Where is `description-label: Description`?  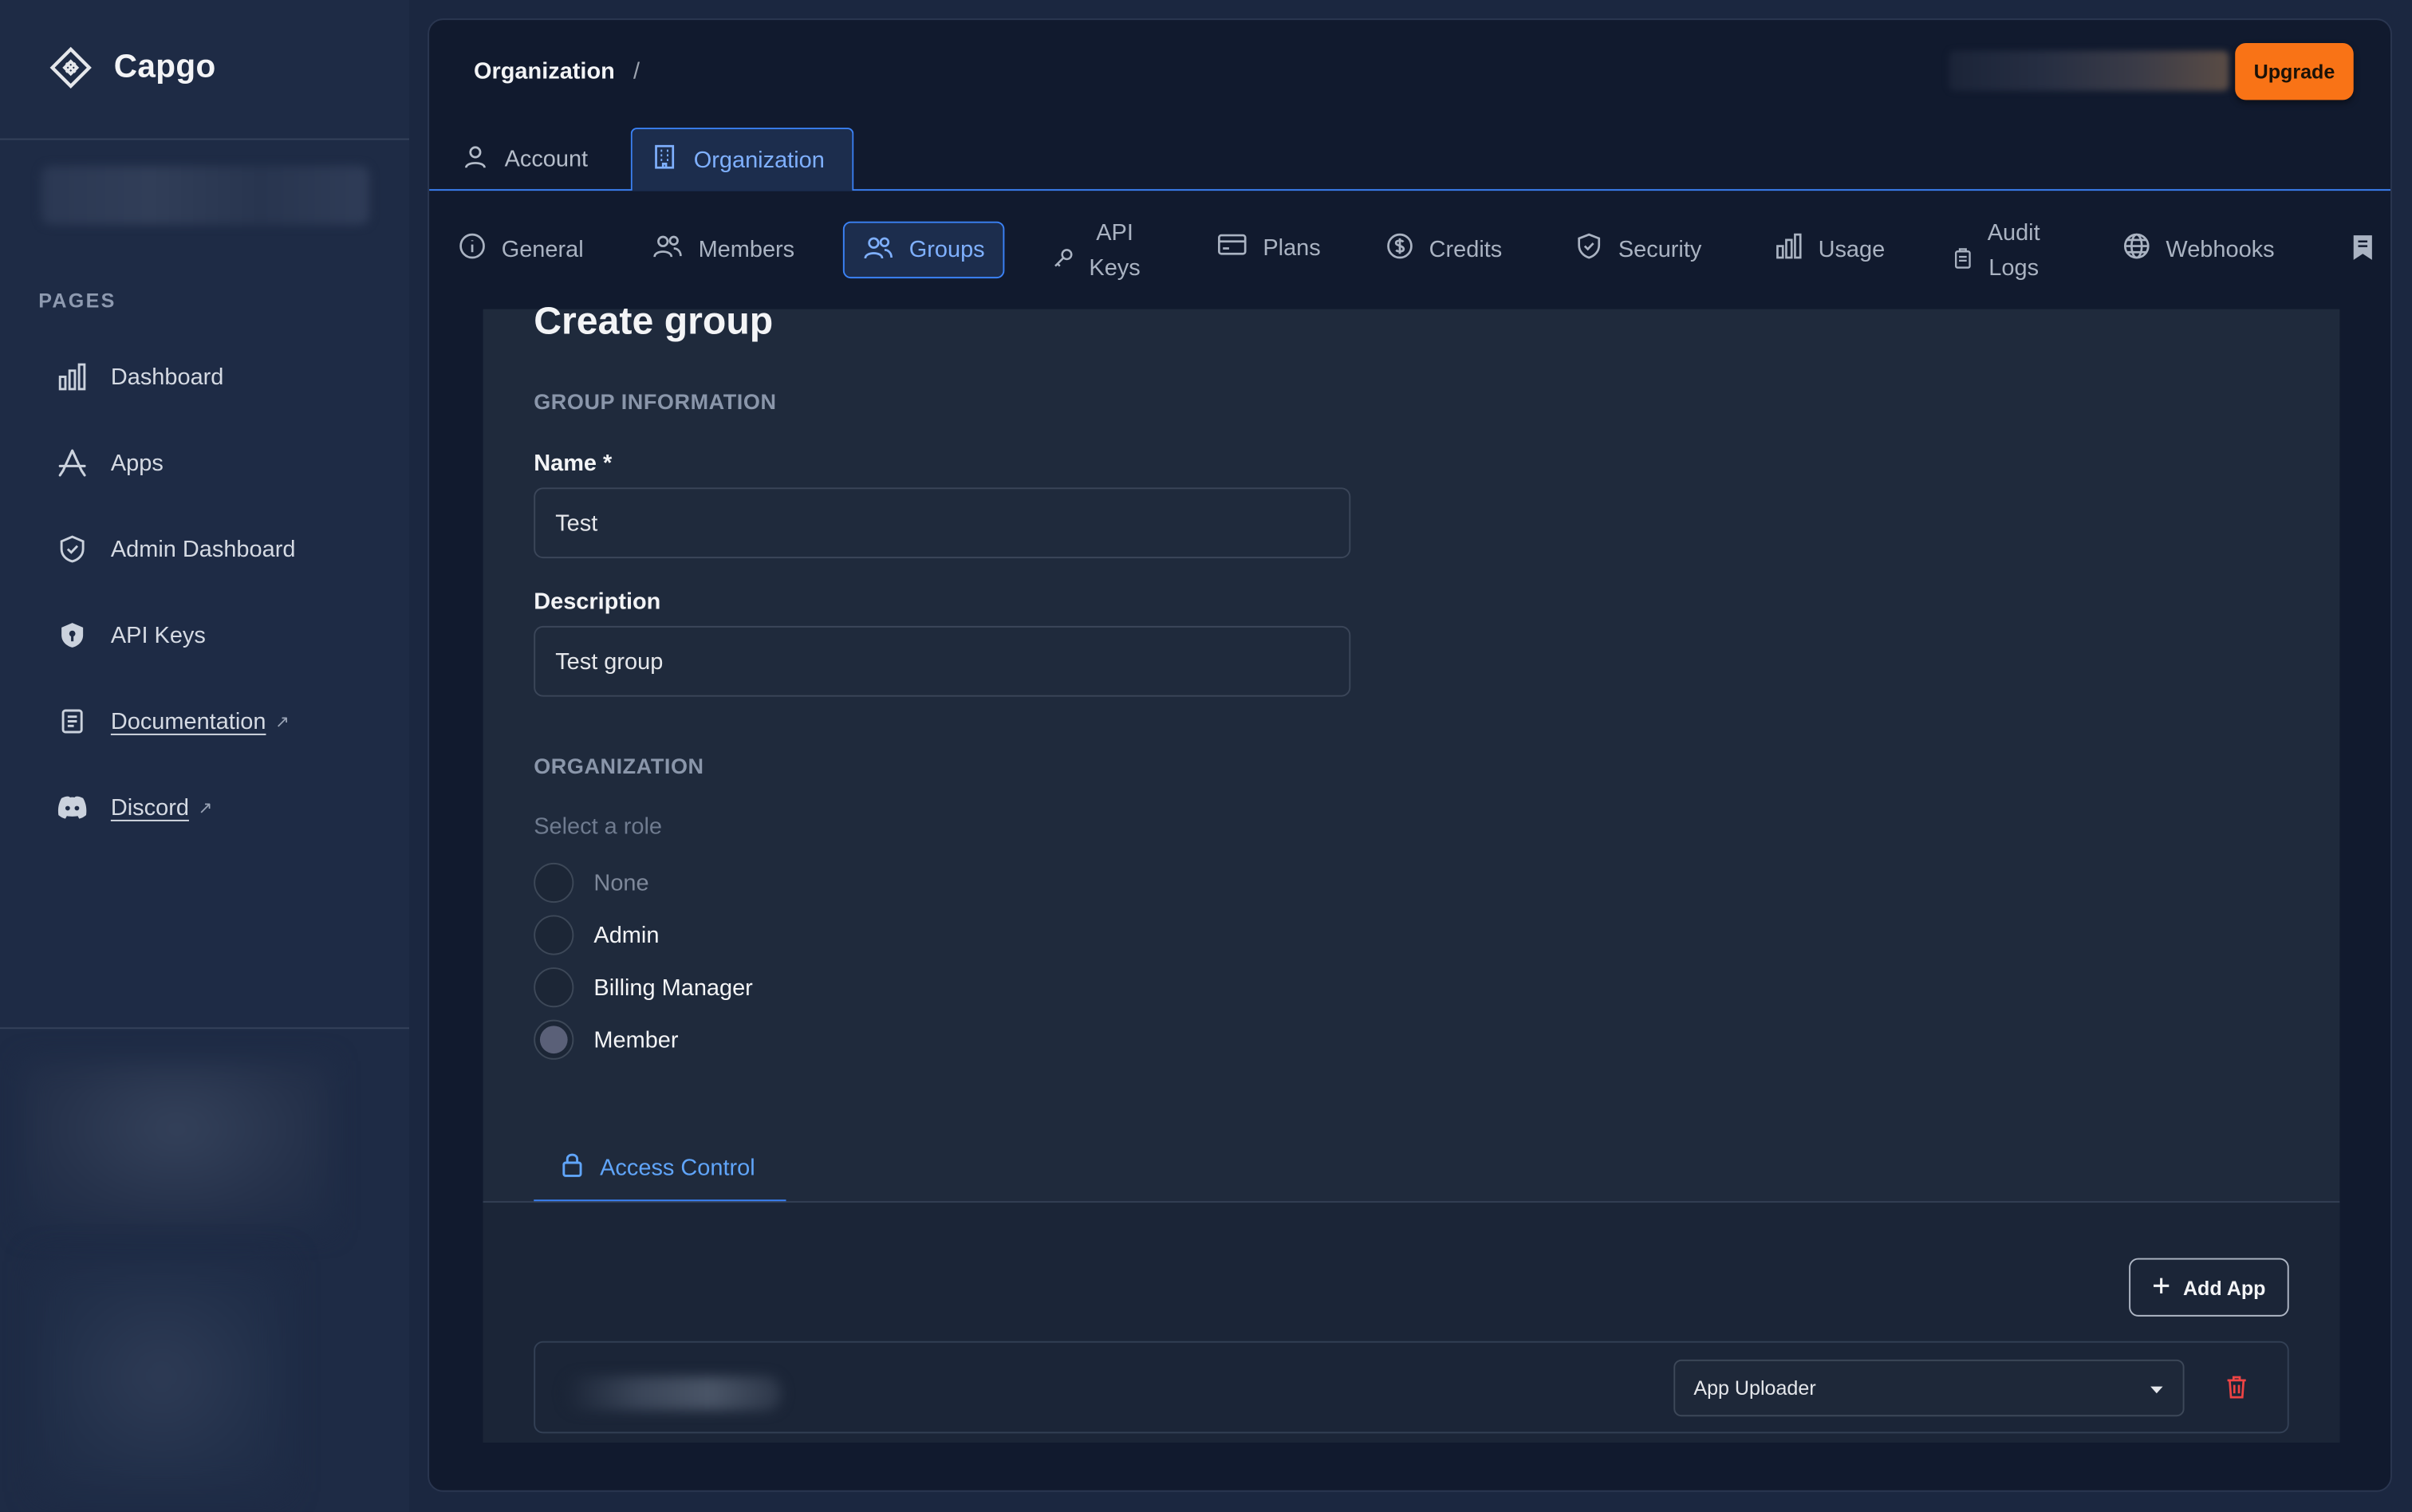 description-label: Description is located at coordinates (597, 602).